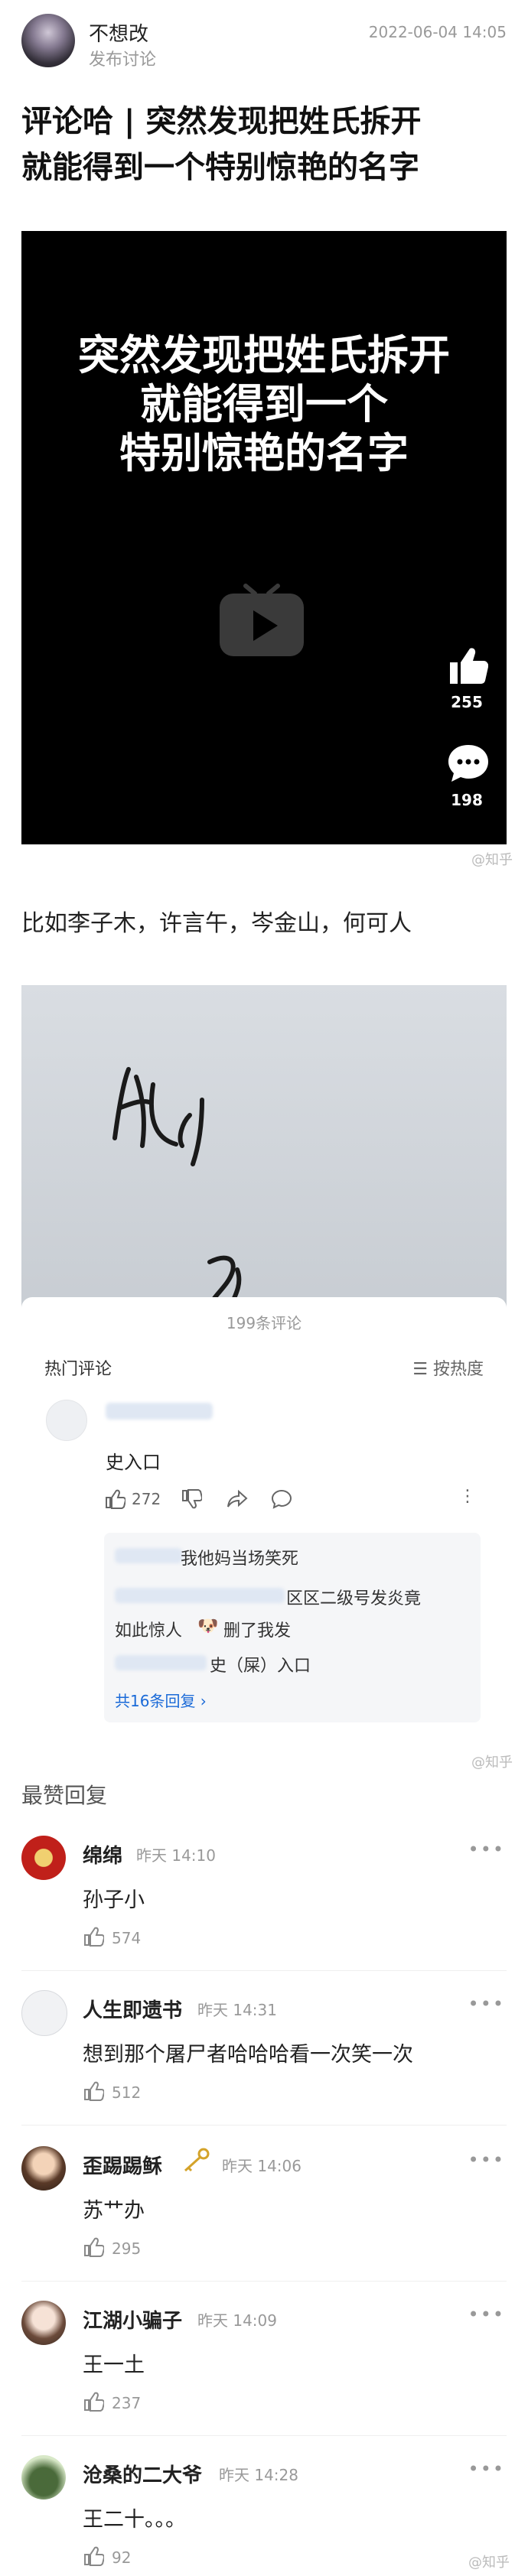 This screenshot has width=528, height=2576. Describe the element at coordinates (127, 2092) in the screenshot. I see `reply-likes: 512` at that location.